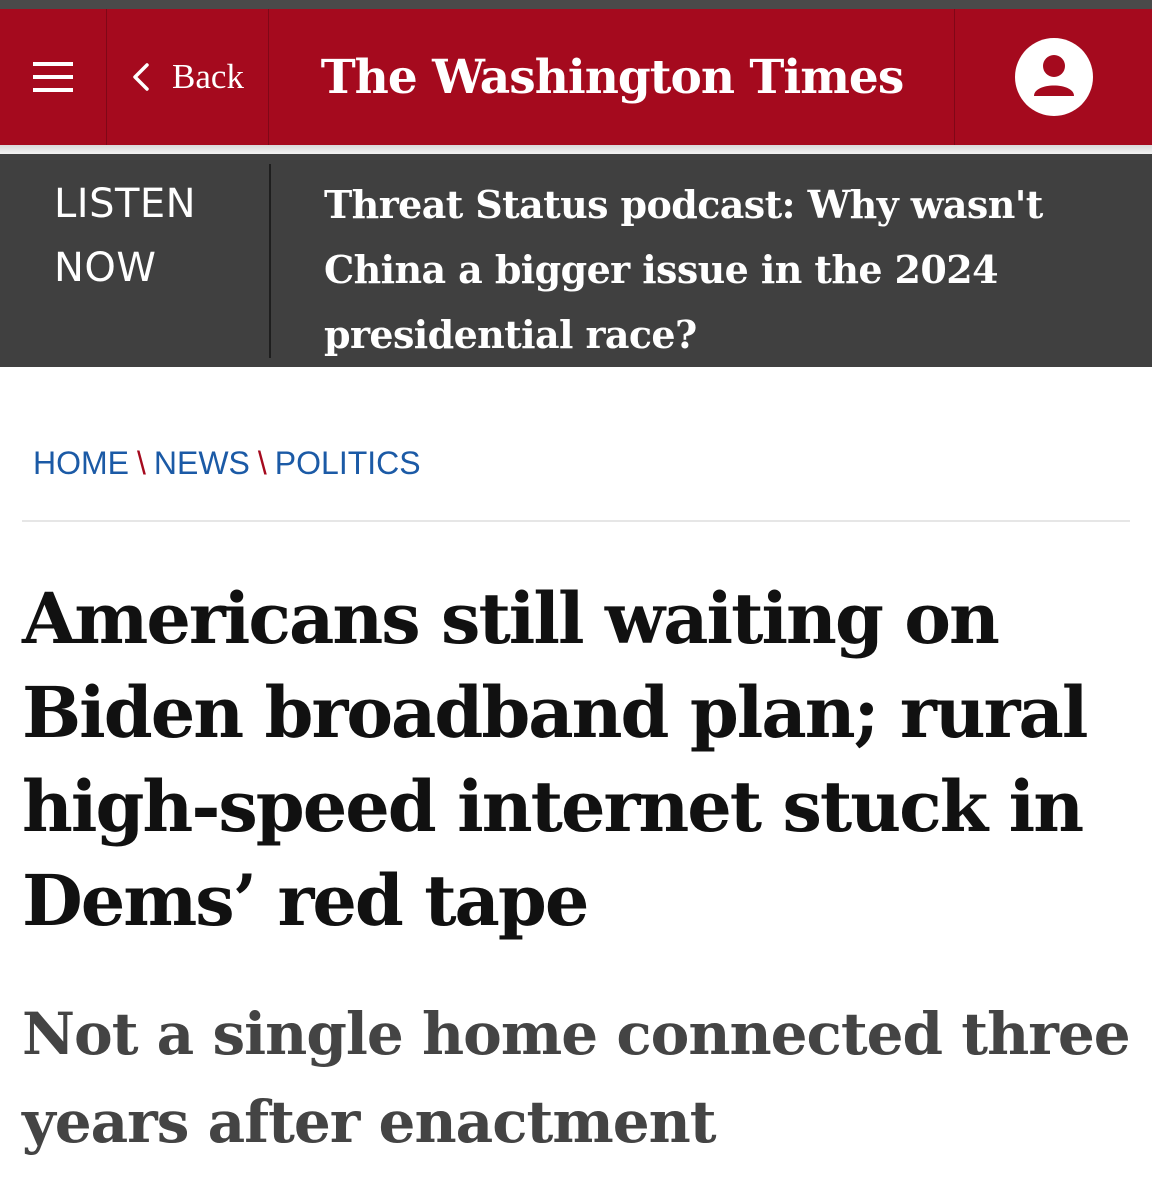  I want to click on account-button, so click(1054, 77).